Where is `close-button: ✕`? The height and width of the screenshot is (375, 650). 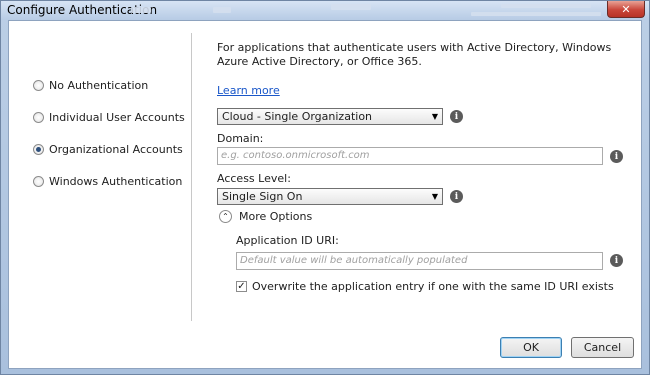 close-button: ✕ is located at coordinates (626, 9).